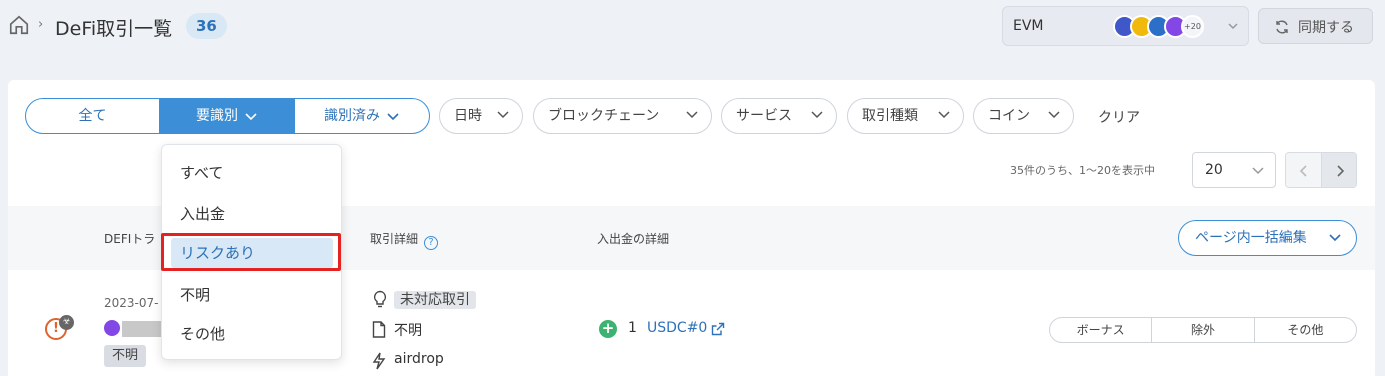 This screenshot has width=1385, height=376. What do you see at coordinates (394, 239) in the screenshot?
I see `column-header-details-label: 取引詳細` at bounding box center [394, 239].